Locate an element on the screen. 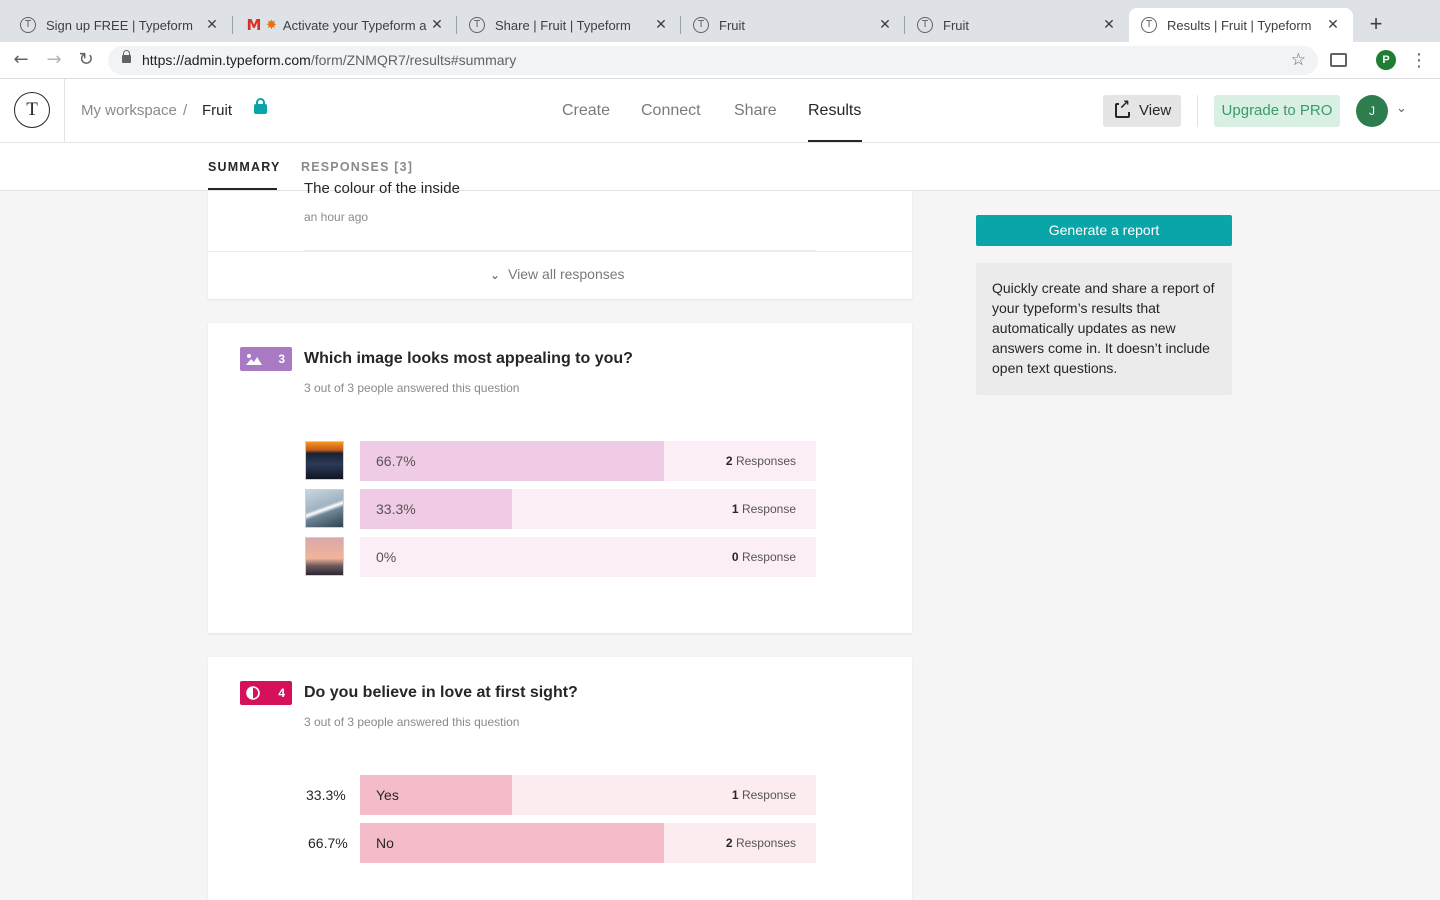 The image size is (1440, 900). yes-no-icon is located at coordinates (253, 693).